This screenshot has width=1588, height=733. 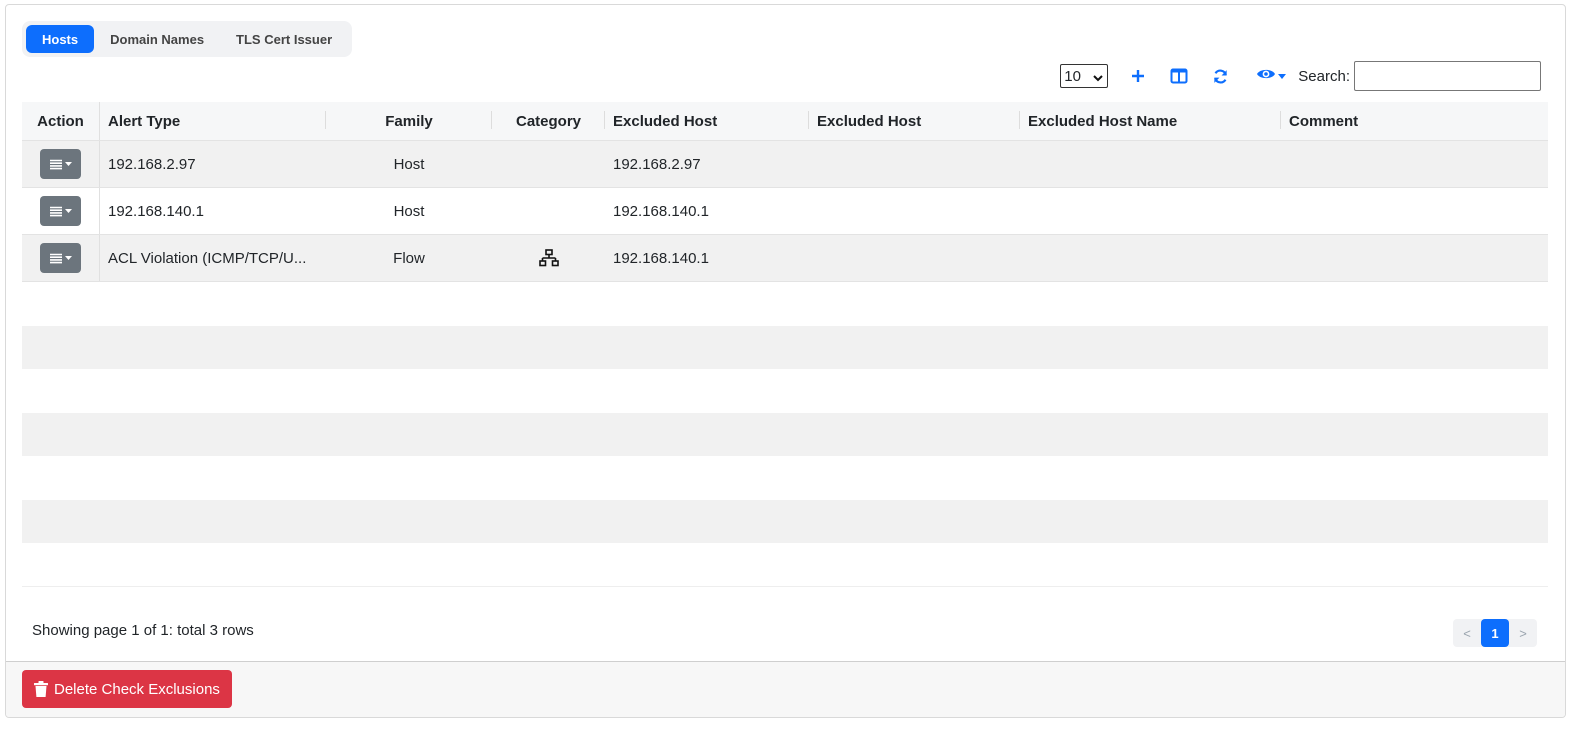 I want to click on search-input, so click(x=1447, y=76).